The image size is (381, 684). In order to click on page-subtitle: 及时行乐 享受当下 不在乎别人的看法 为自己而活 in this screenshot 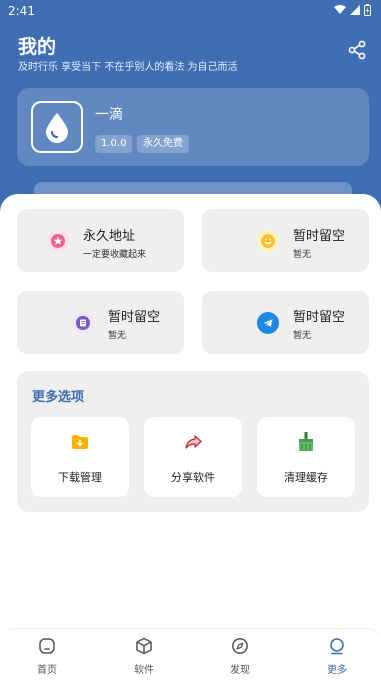, I will do `click(128, 67)`.